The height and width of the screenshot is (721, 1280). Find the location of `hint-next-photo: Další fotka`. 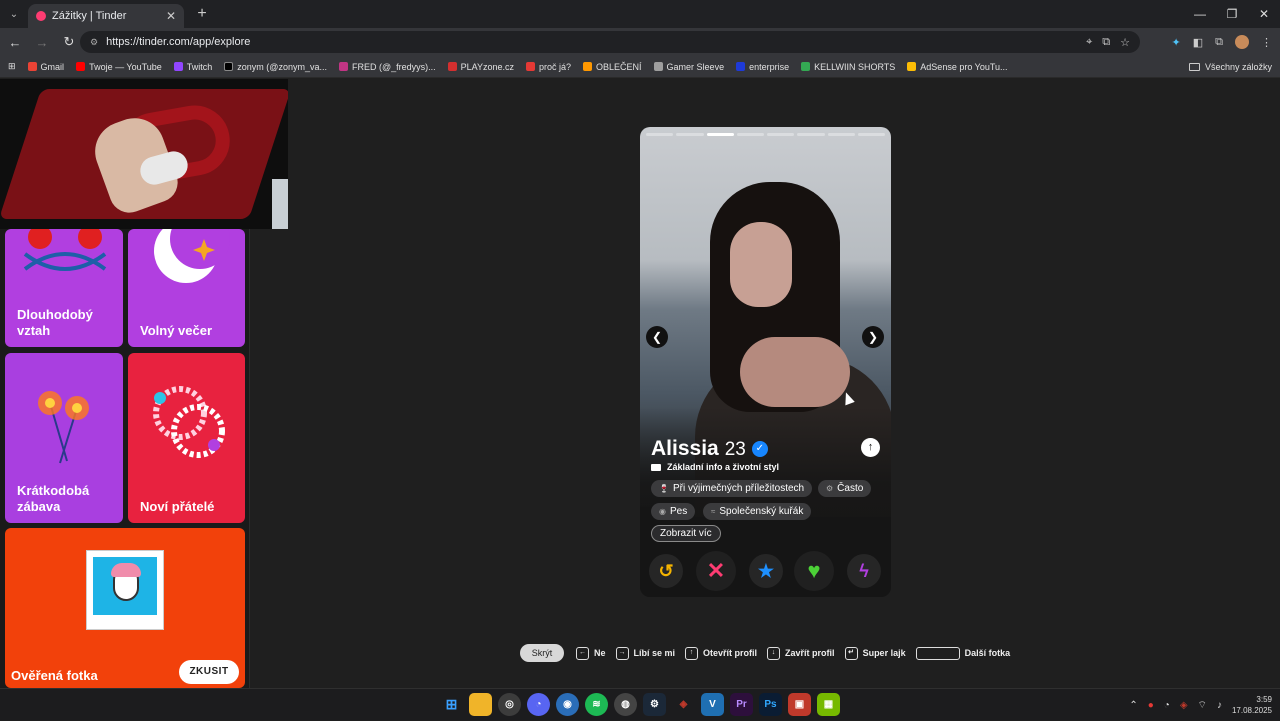

hint-next-photo: Další fotka is located at coordinates (962, 653).